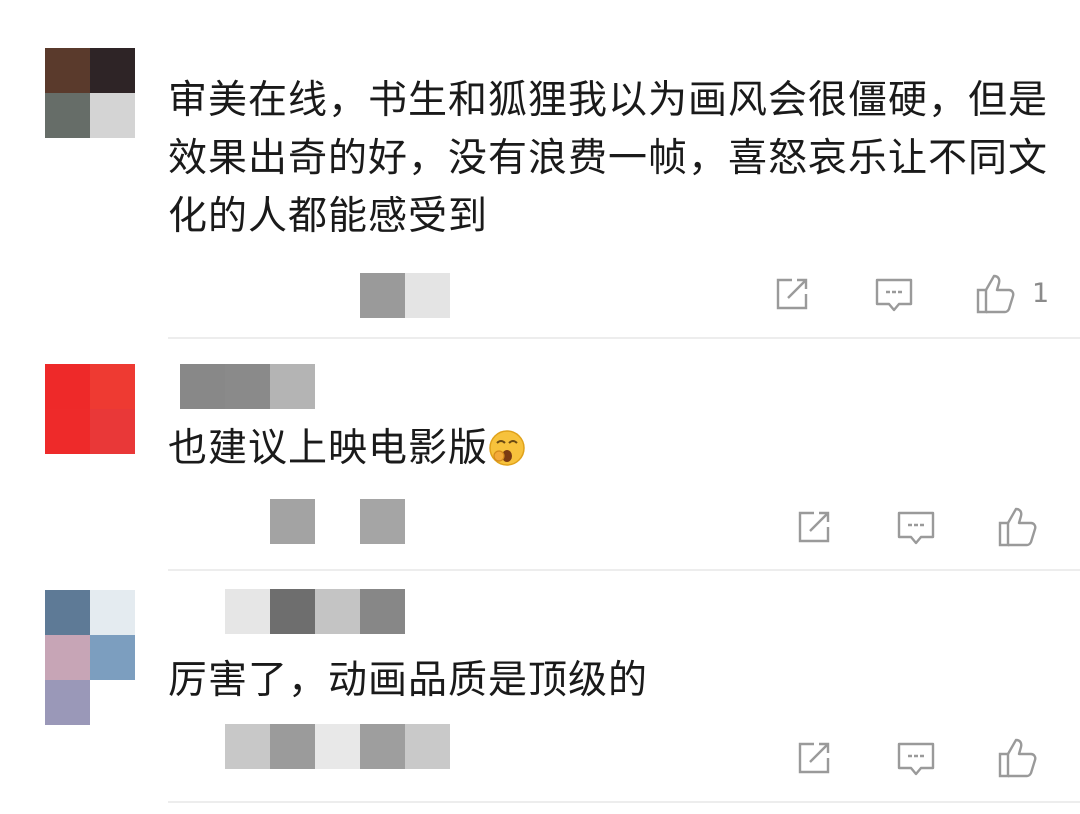 The height and width of the screenshot is (814, 1080). What do you see at coordinates (408, 680) in the screenshot?
I see `comment-text: 厉害了，动画品质是顶级的` at bounding box center [408, 680].